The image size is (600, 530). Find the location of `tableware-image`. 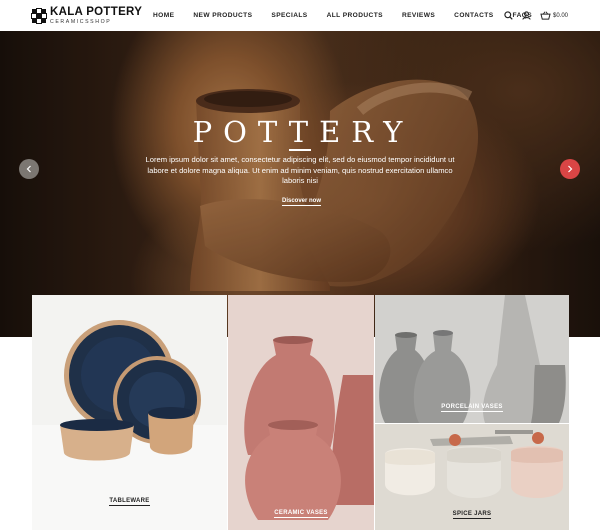

tableware-image is located at coordinates (129, 425).